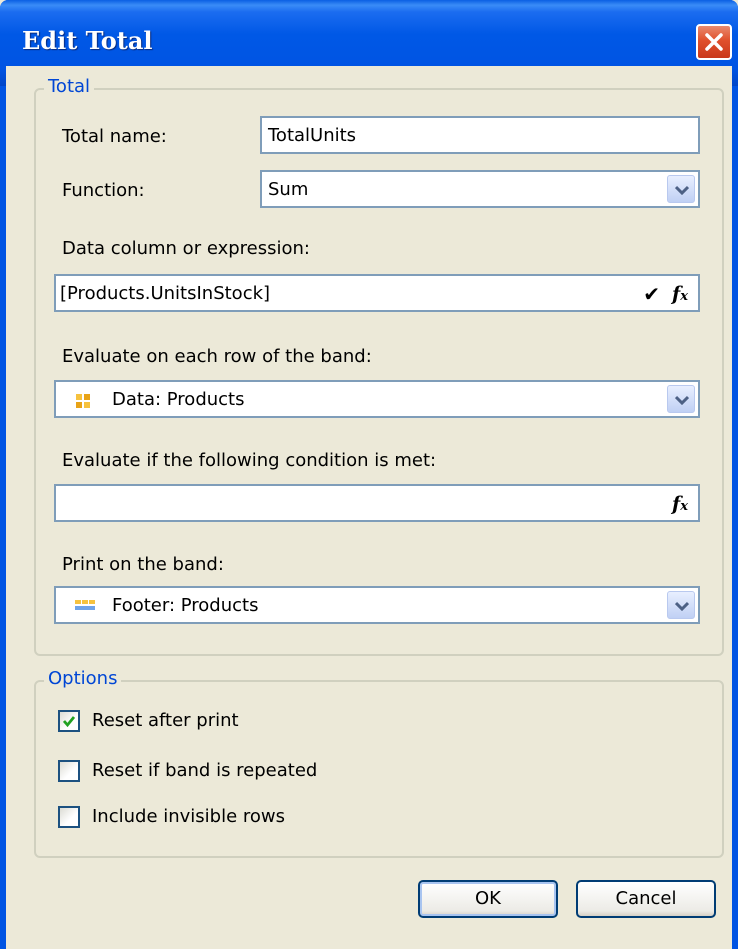 This screenshot has height=949, width=738. What do you see at coordinates (87, 40) in the screenshot?
I see `window-title: Edit Total` at bounding box center [87, 40].